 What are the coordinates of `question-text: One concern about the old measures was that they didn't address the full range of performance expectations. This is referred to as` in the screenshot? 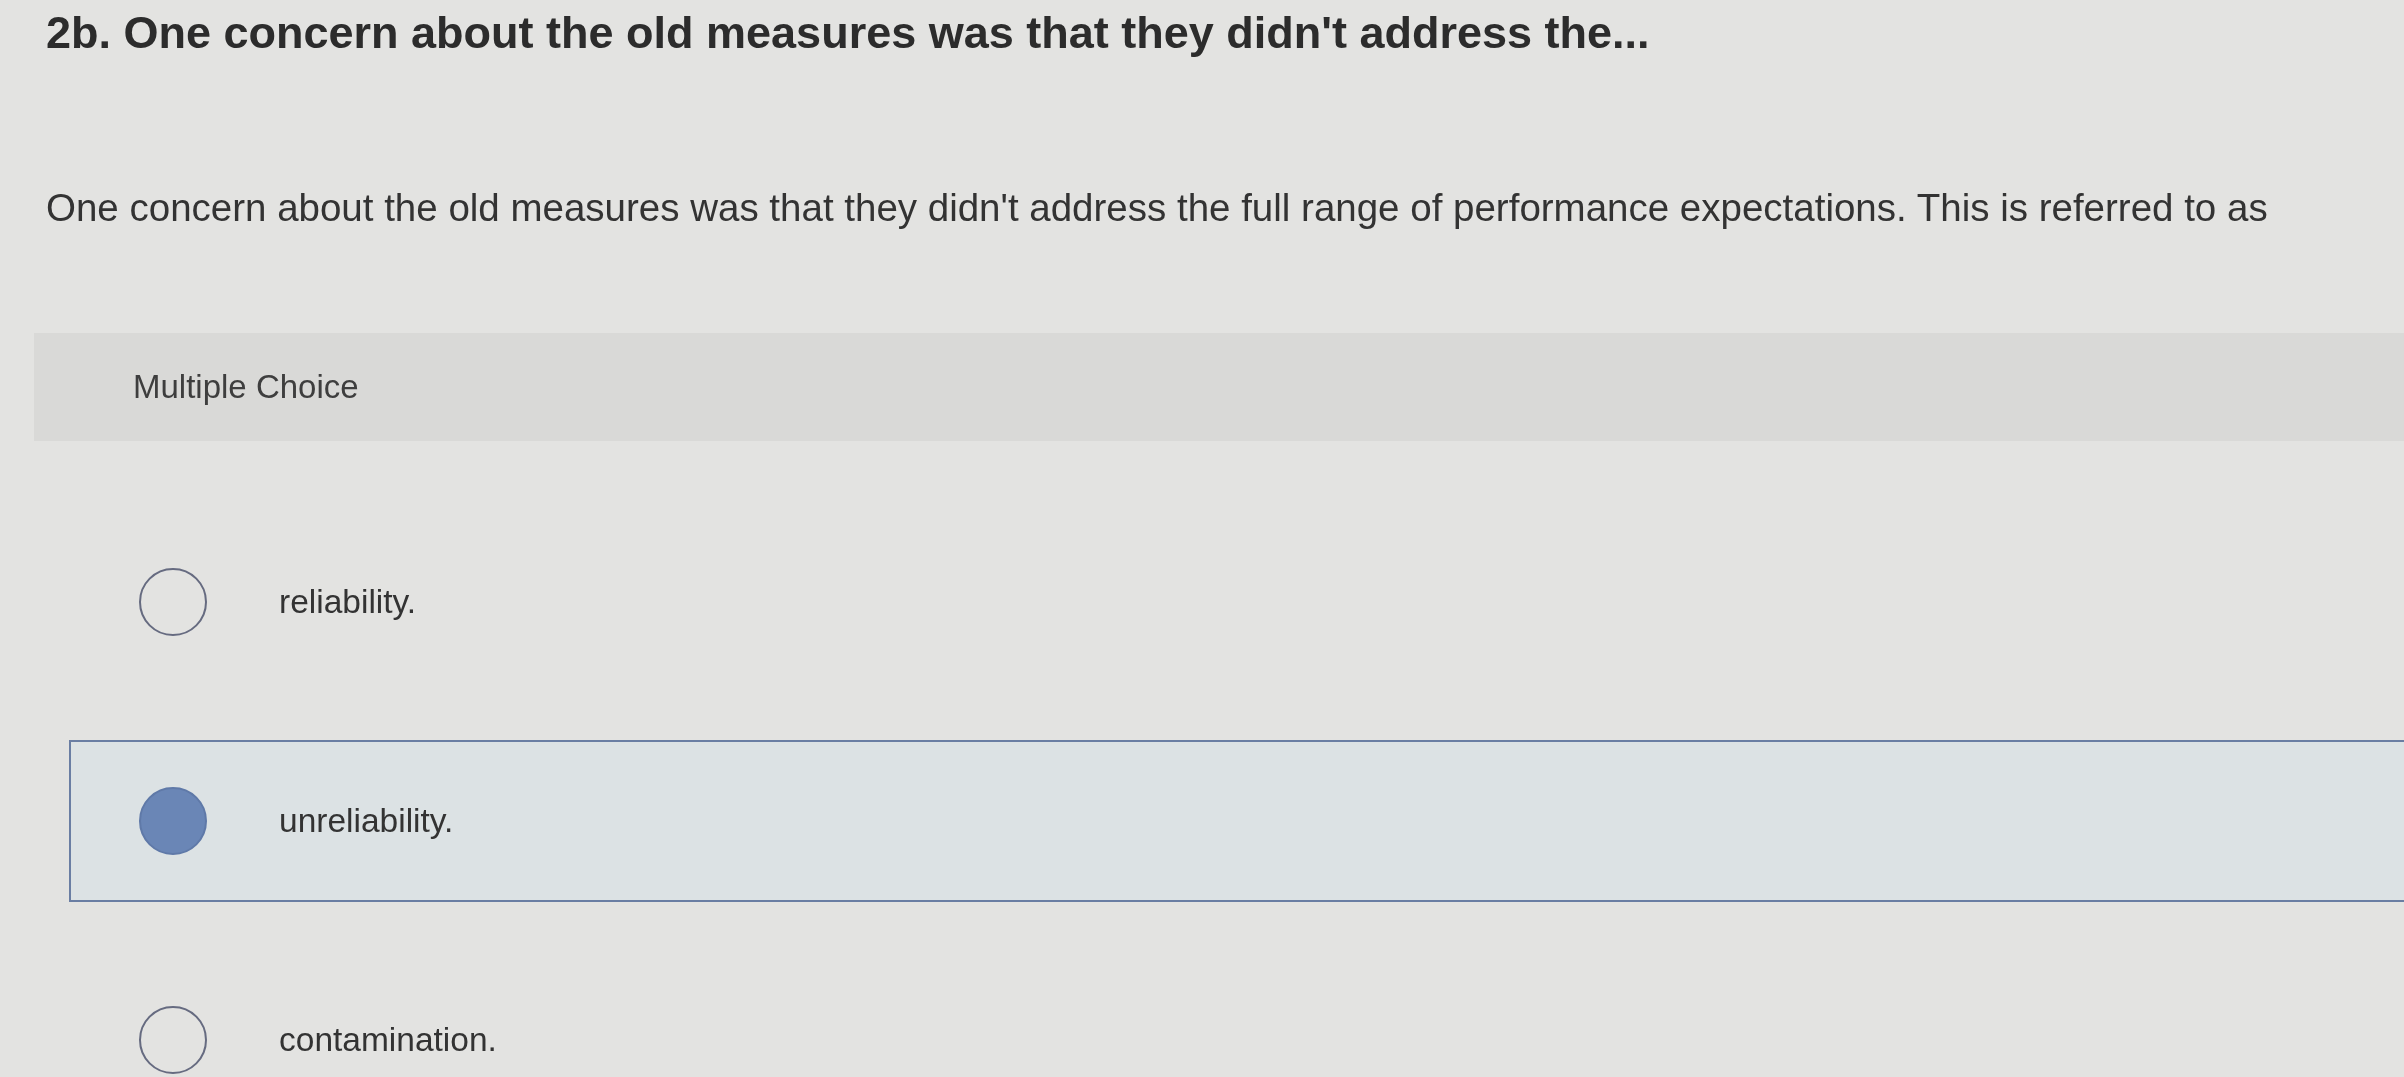 It's located at (1157, 208).